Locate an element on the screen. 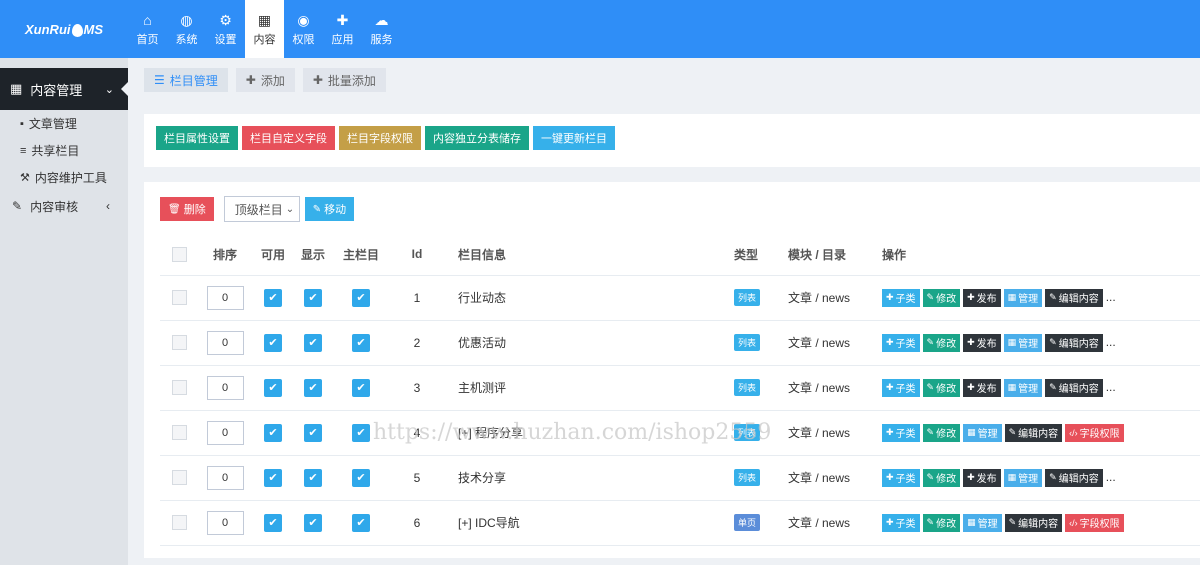  tab-category-manage: ☰ 栏目管理 is located at coordinates (186, 80).